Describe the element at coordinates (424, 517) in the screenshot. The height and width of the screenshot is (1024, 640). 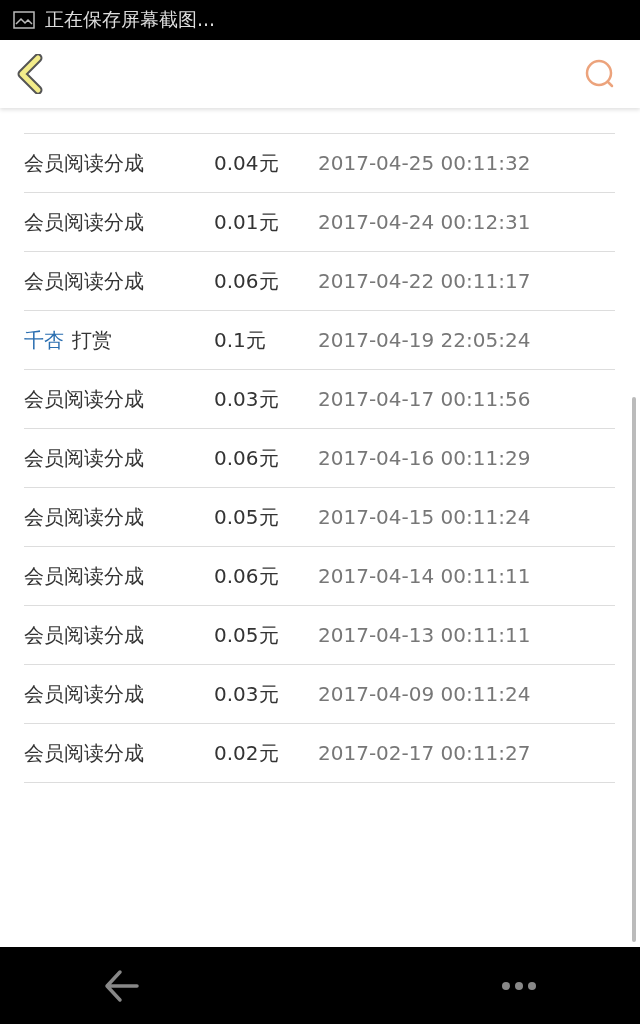
I see `timestamp: 2017-04-15 00:11:24` at that location.